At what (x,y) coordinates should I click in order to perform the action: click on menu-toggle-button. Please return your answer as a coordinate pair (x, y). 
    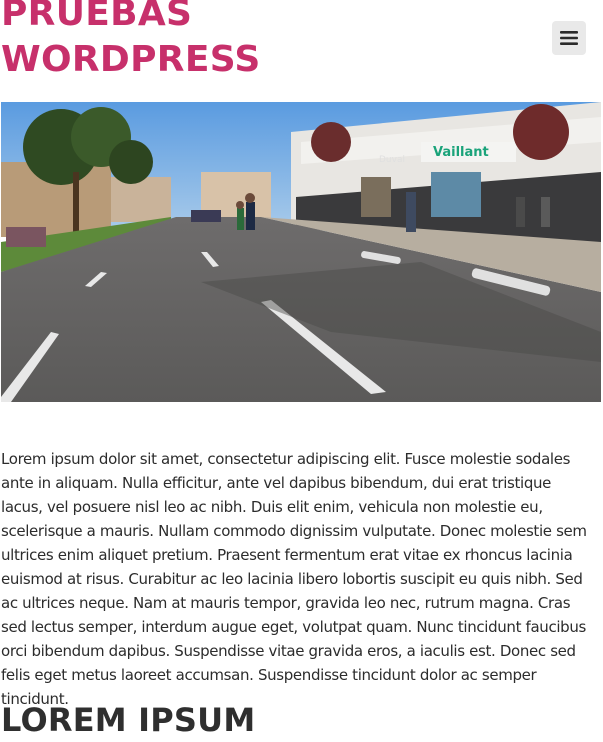
    Looking at the image, I should click on (569, 38).